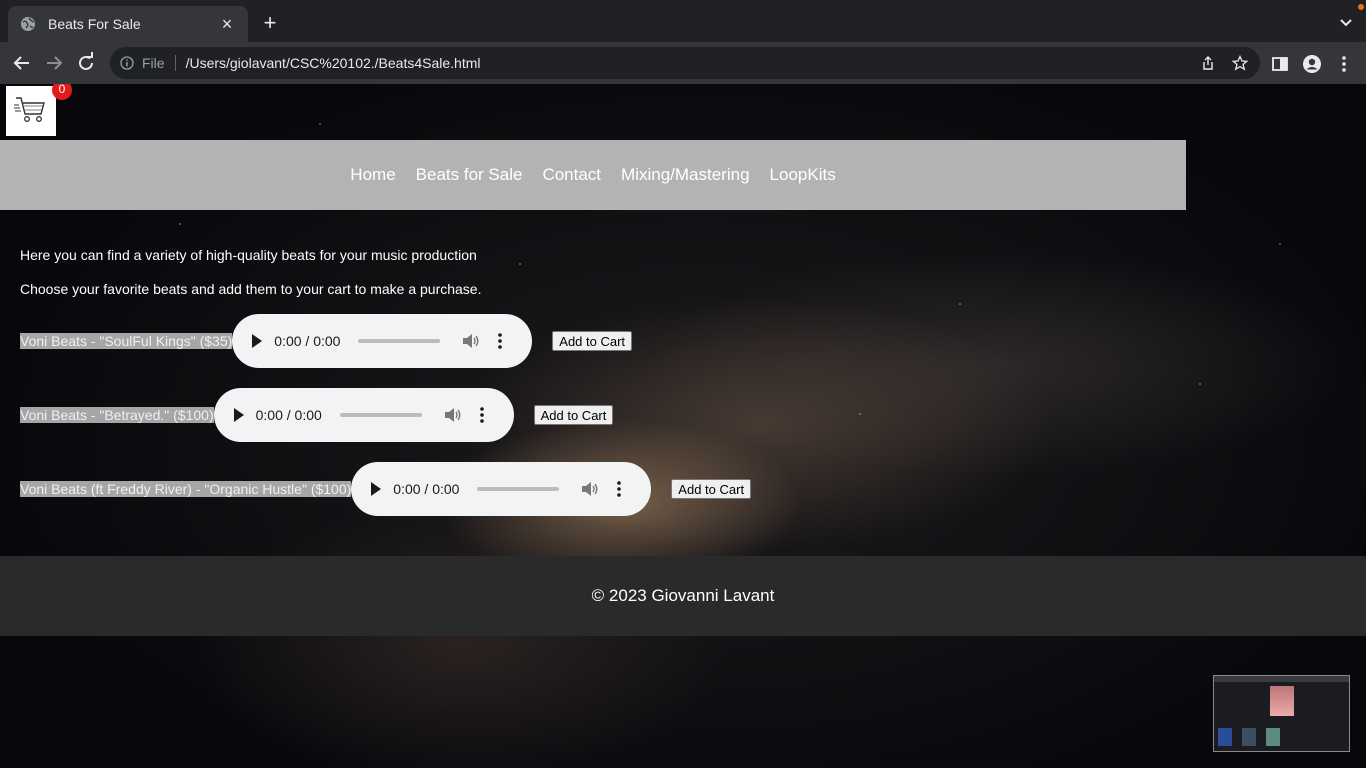 Image resolution: width=1366 pixels, height=768 pixels. Describe the element at coordinates (1280, 64) in the screenshot. I see `side-panel-icon` at that location.